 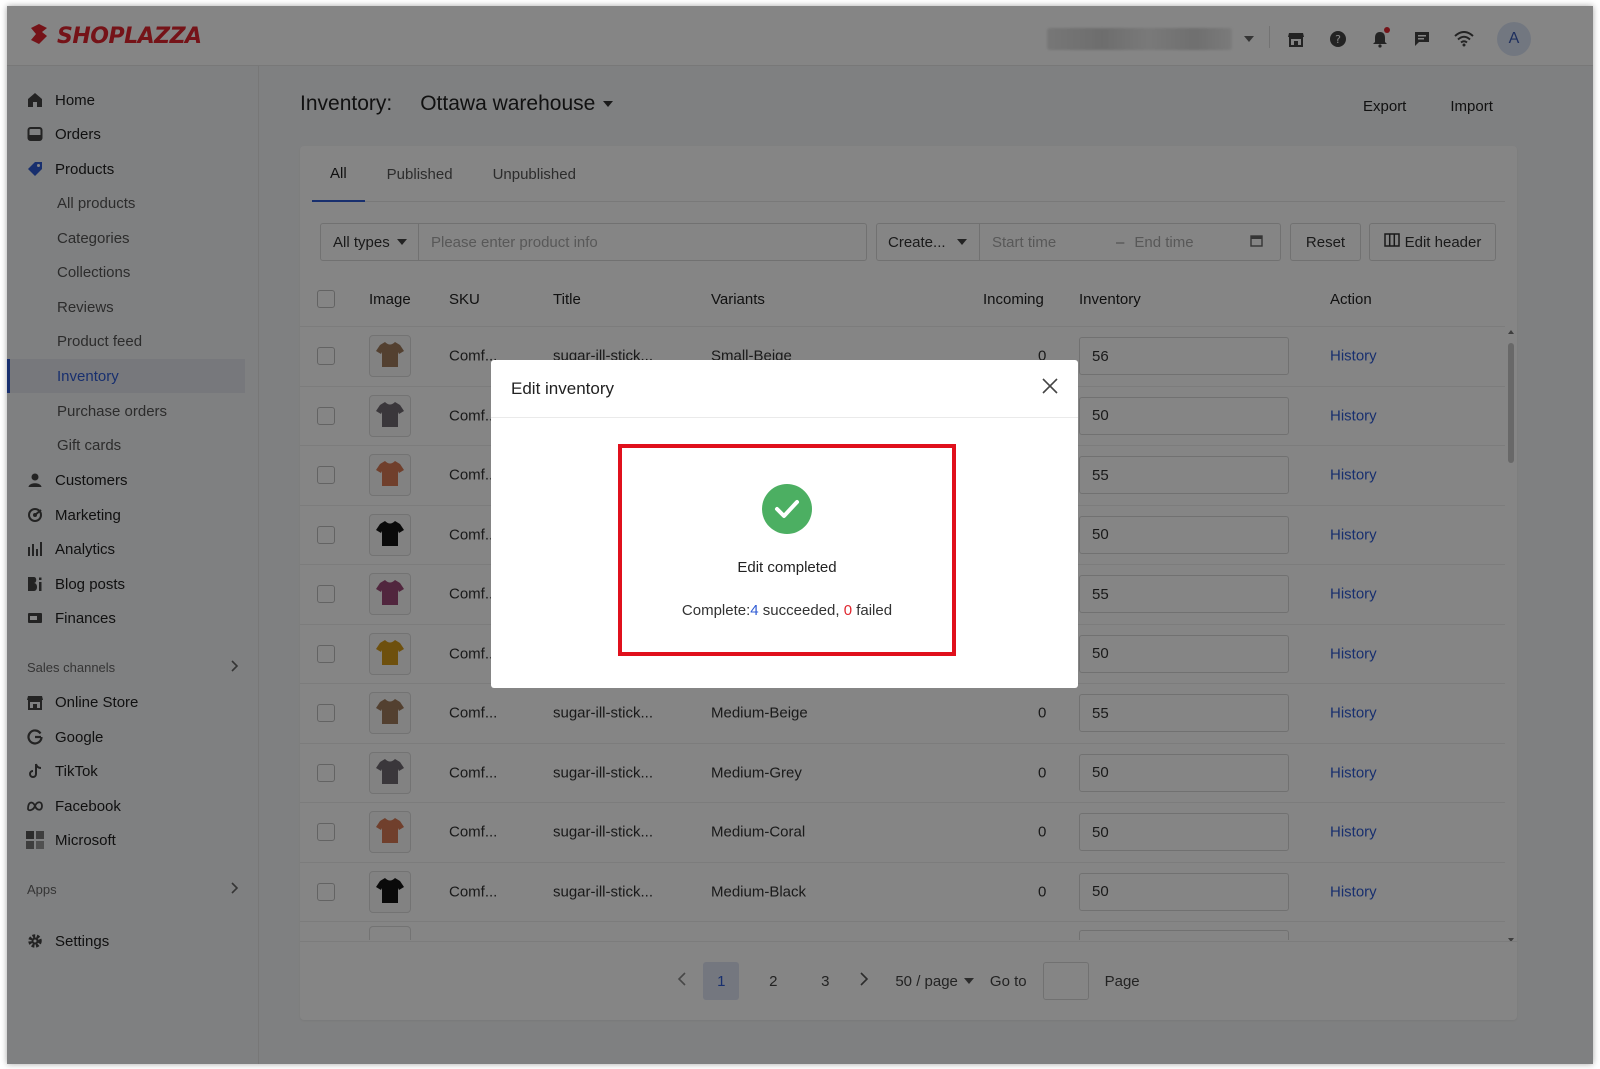 I want to click on result-summary: Complete:4 succeeded, 0 failed, so click(x=787, y=610).